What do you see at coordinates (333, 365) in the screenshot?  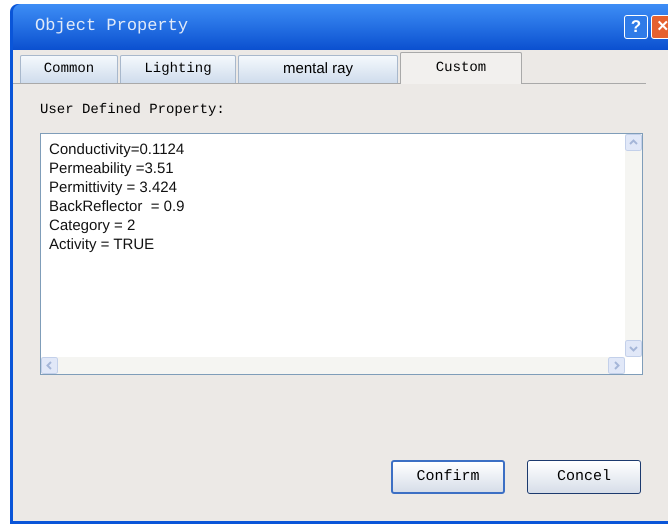 I see `horizontal-scrollbar` at bounding box center [333, 365].